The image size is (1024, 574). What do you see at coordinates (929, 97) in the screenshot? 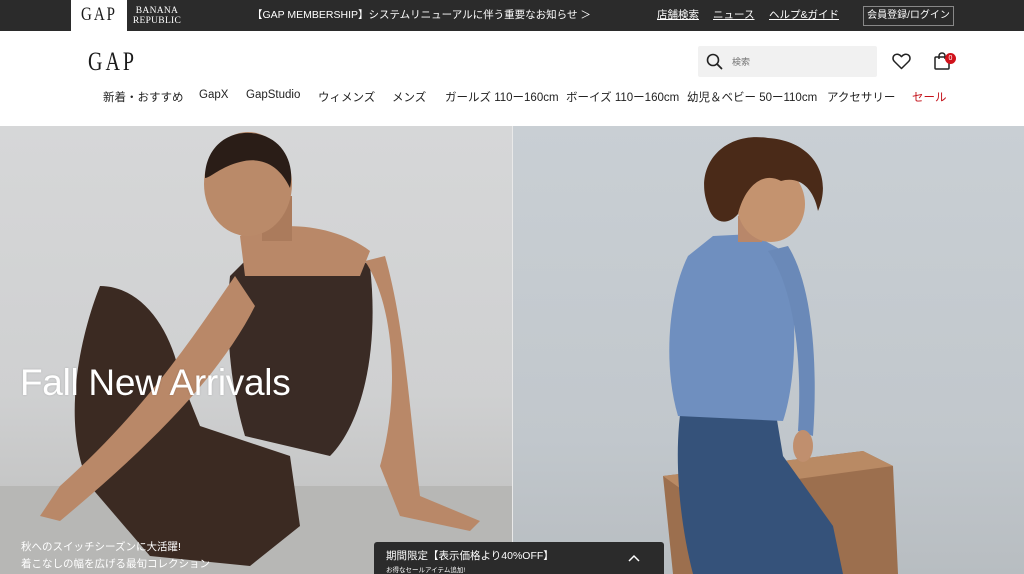
I see `nav-sale: セール` at bounding box center [929, 97].